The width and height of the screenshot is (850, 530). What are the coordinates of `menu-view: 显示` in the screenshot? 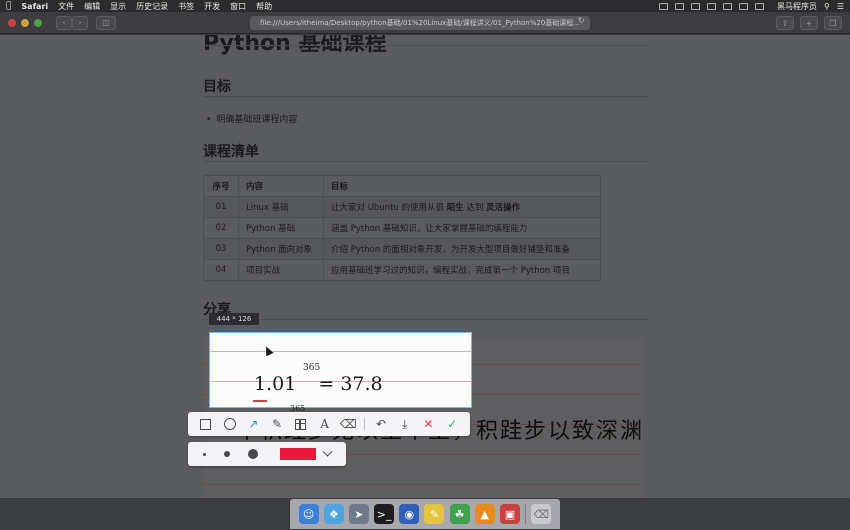 It's located at (118, 6).